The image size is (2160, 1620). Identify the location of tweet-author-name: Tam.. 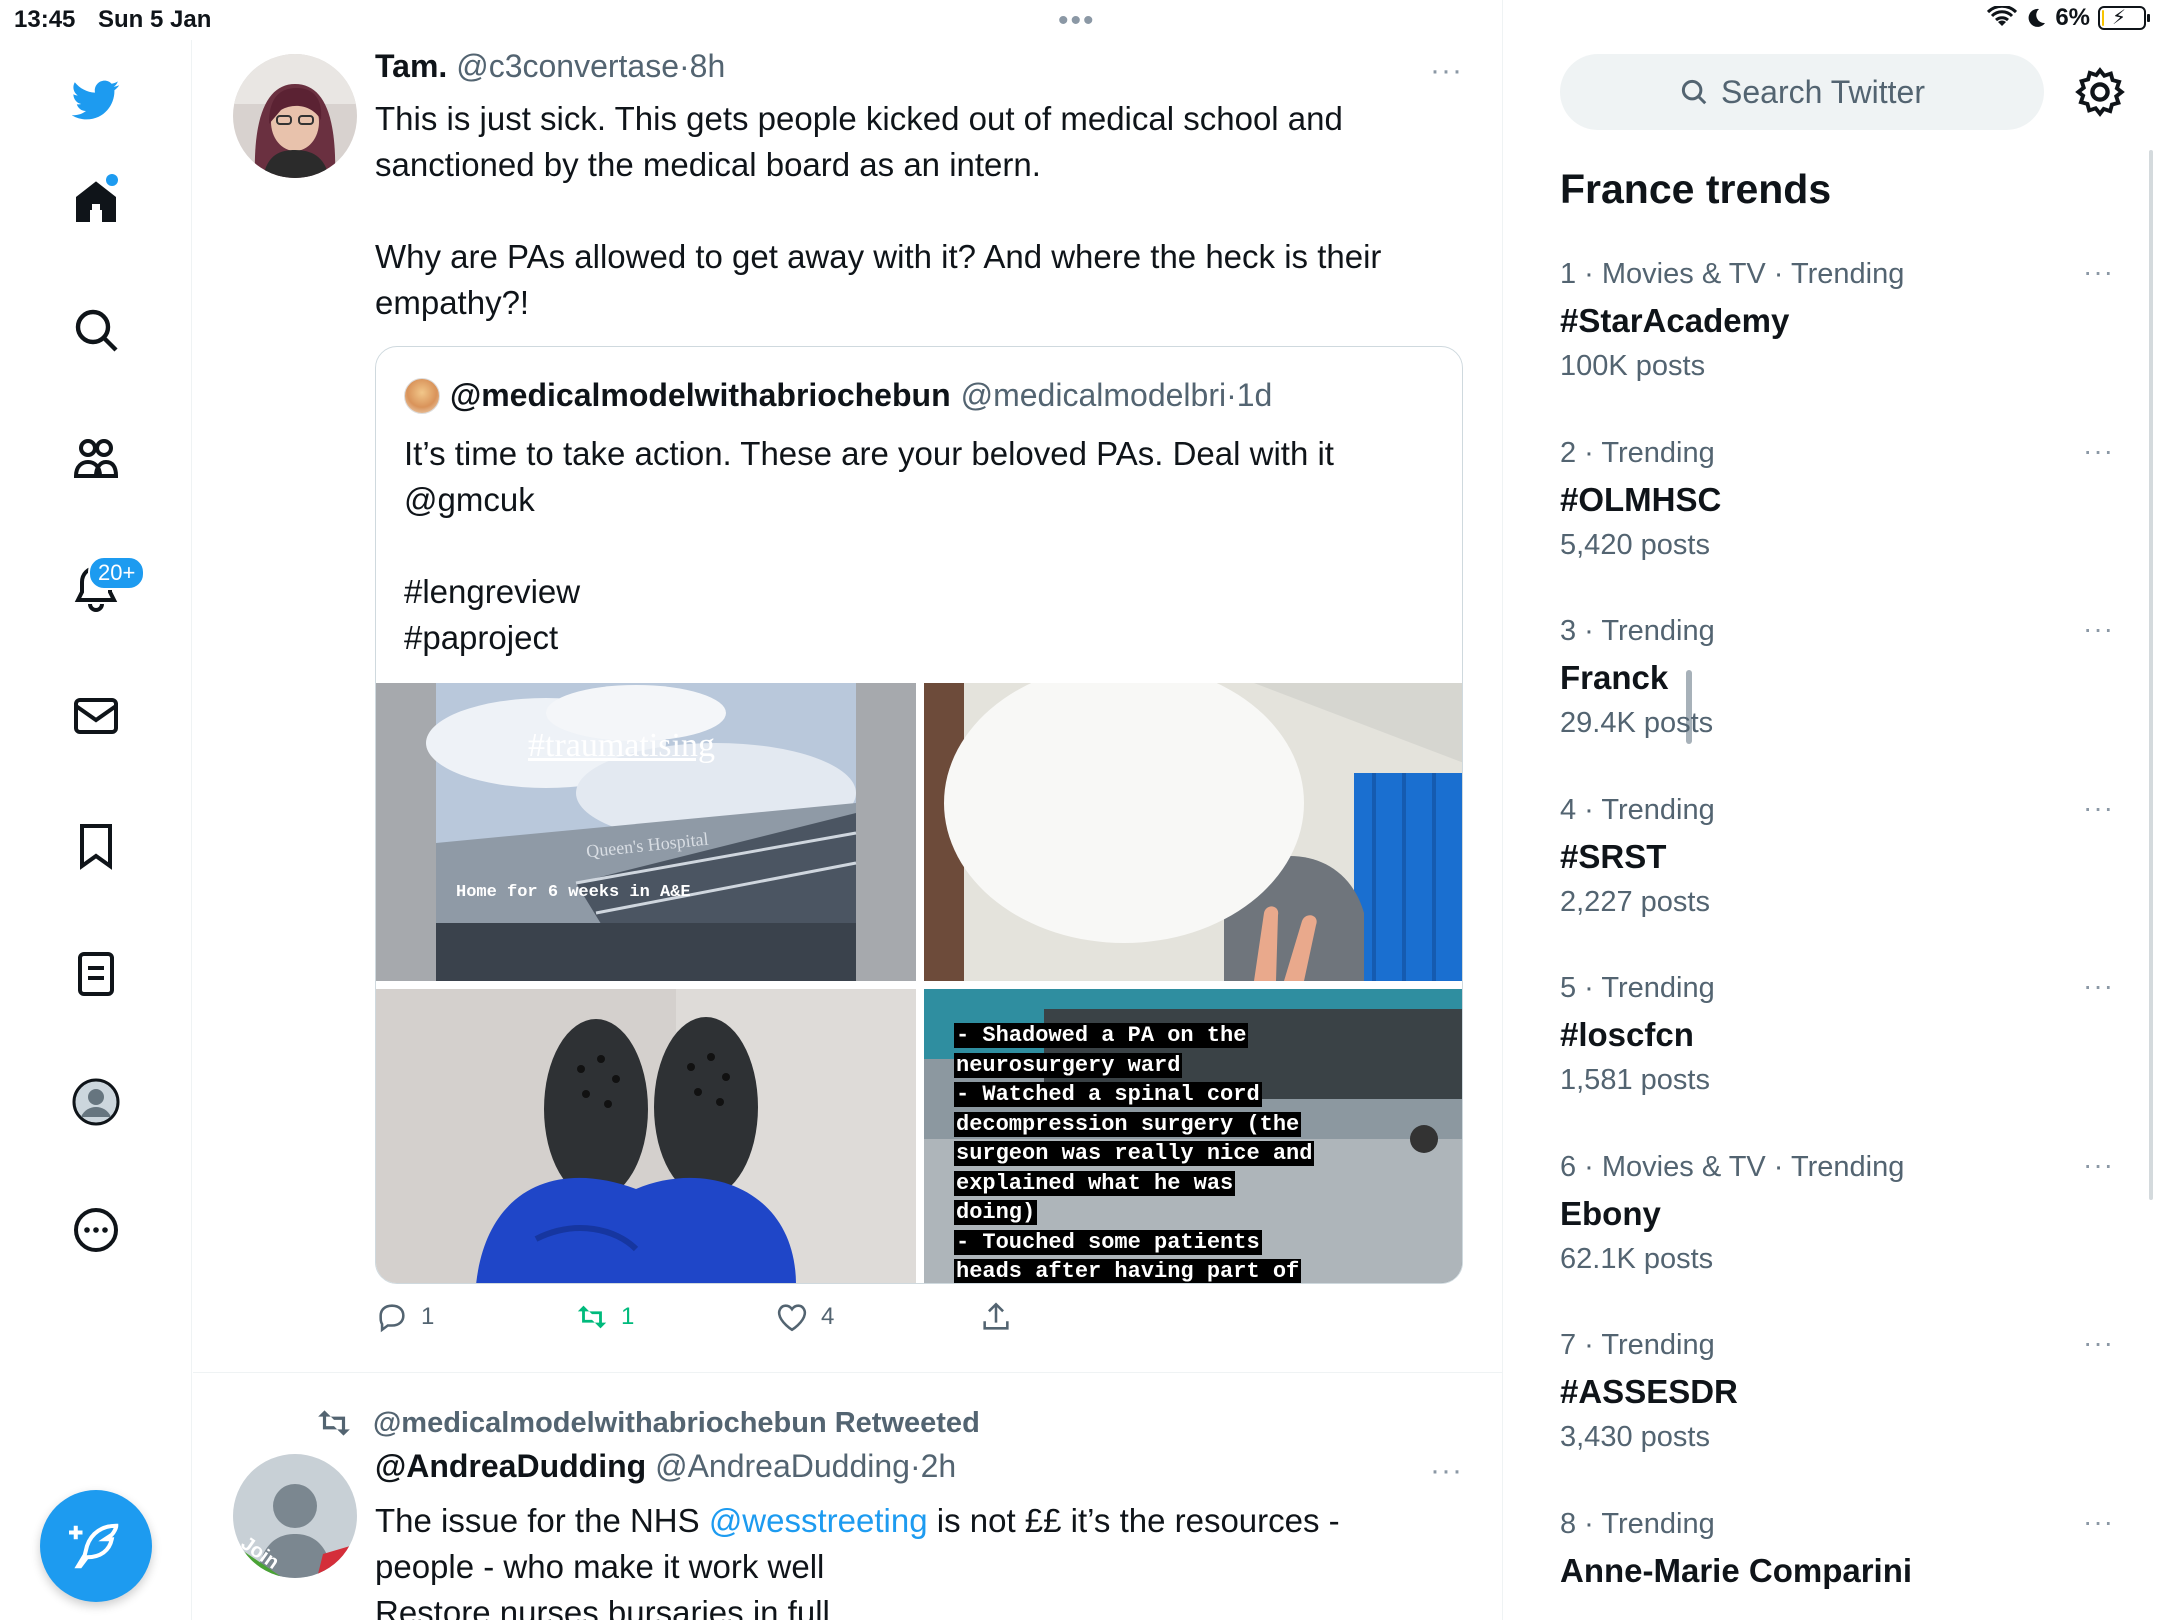
(411, 66).